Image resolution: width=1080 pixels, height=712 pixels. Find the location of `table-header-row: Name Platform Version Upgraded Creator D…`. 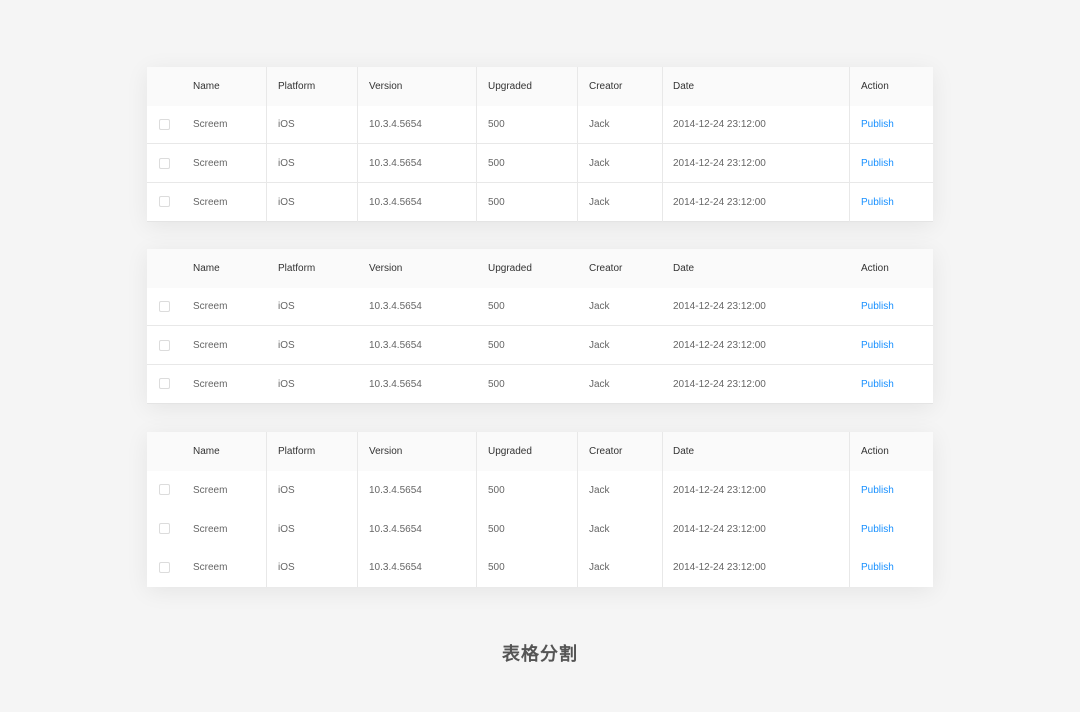

table-header-row: Name Platform Version Upgraded Creator D… is located at coordinates (540, 268).